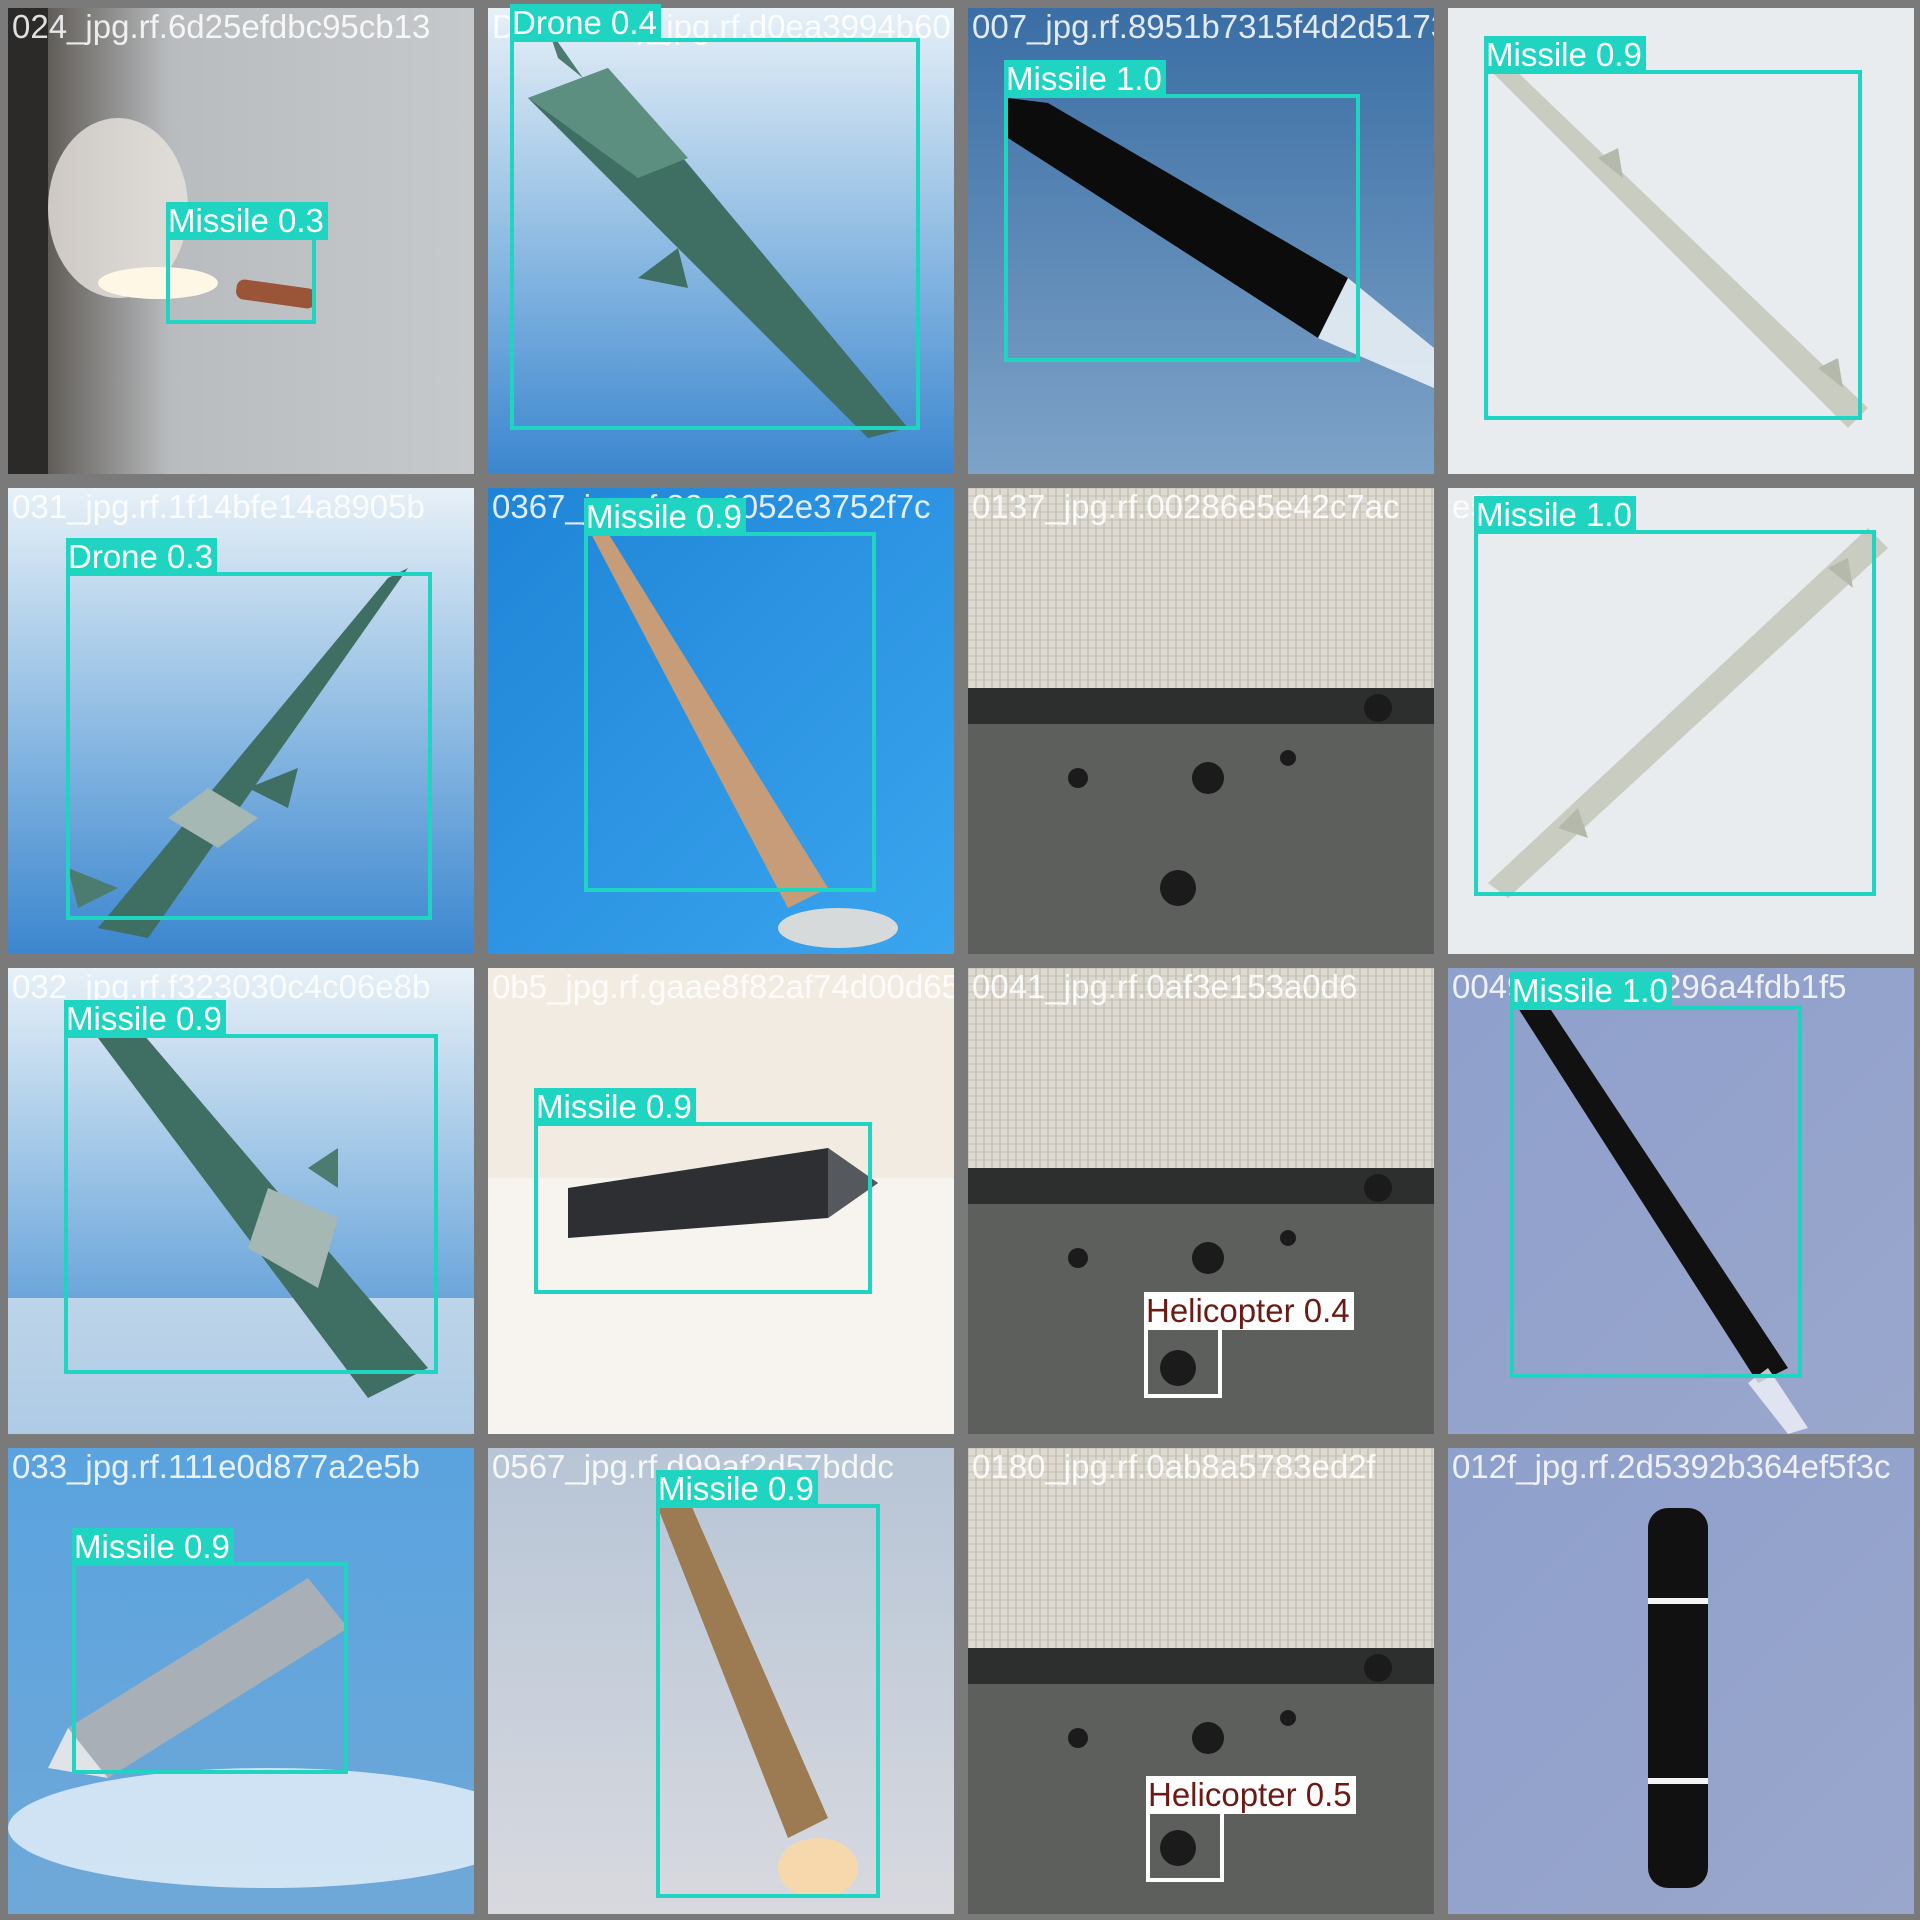 This screenshot has height=1920, width=1920. What do you see at coordinates (1249, 1345) in the screenshot?
I see `detection-box: Helicopter 0.4` at bounding box center [1249, 1345].